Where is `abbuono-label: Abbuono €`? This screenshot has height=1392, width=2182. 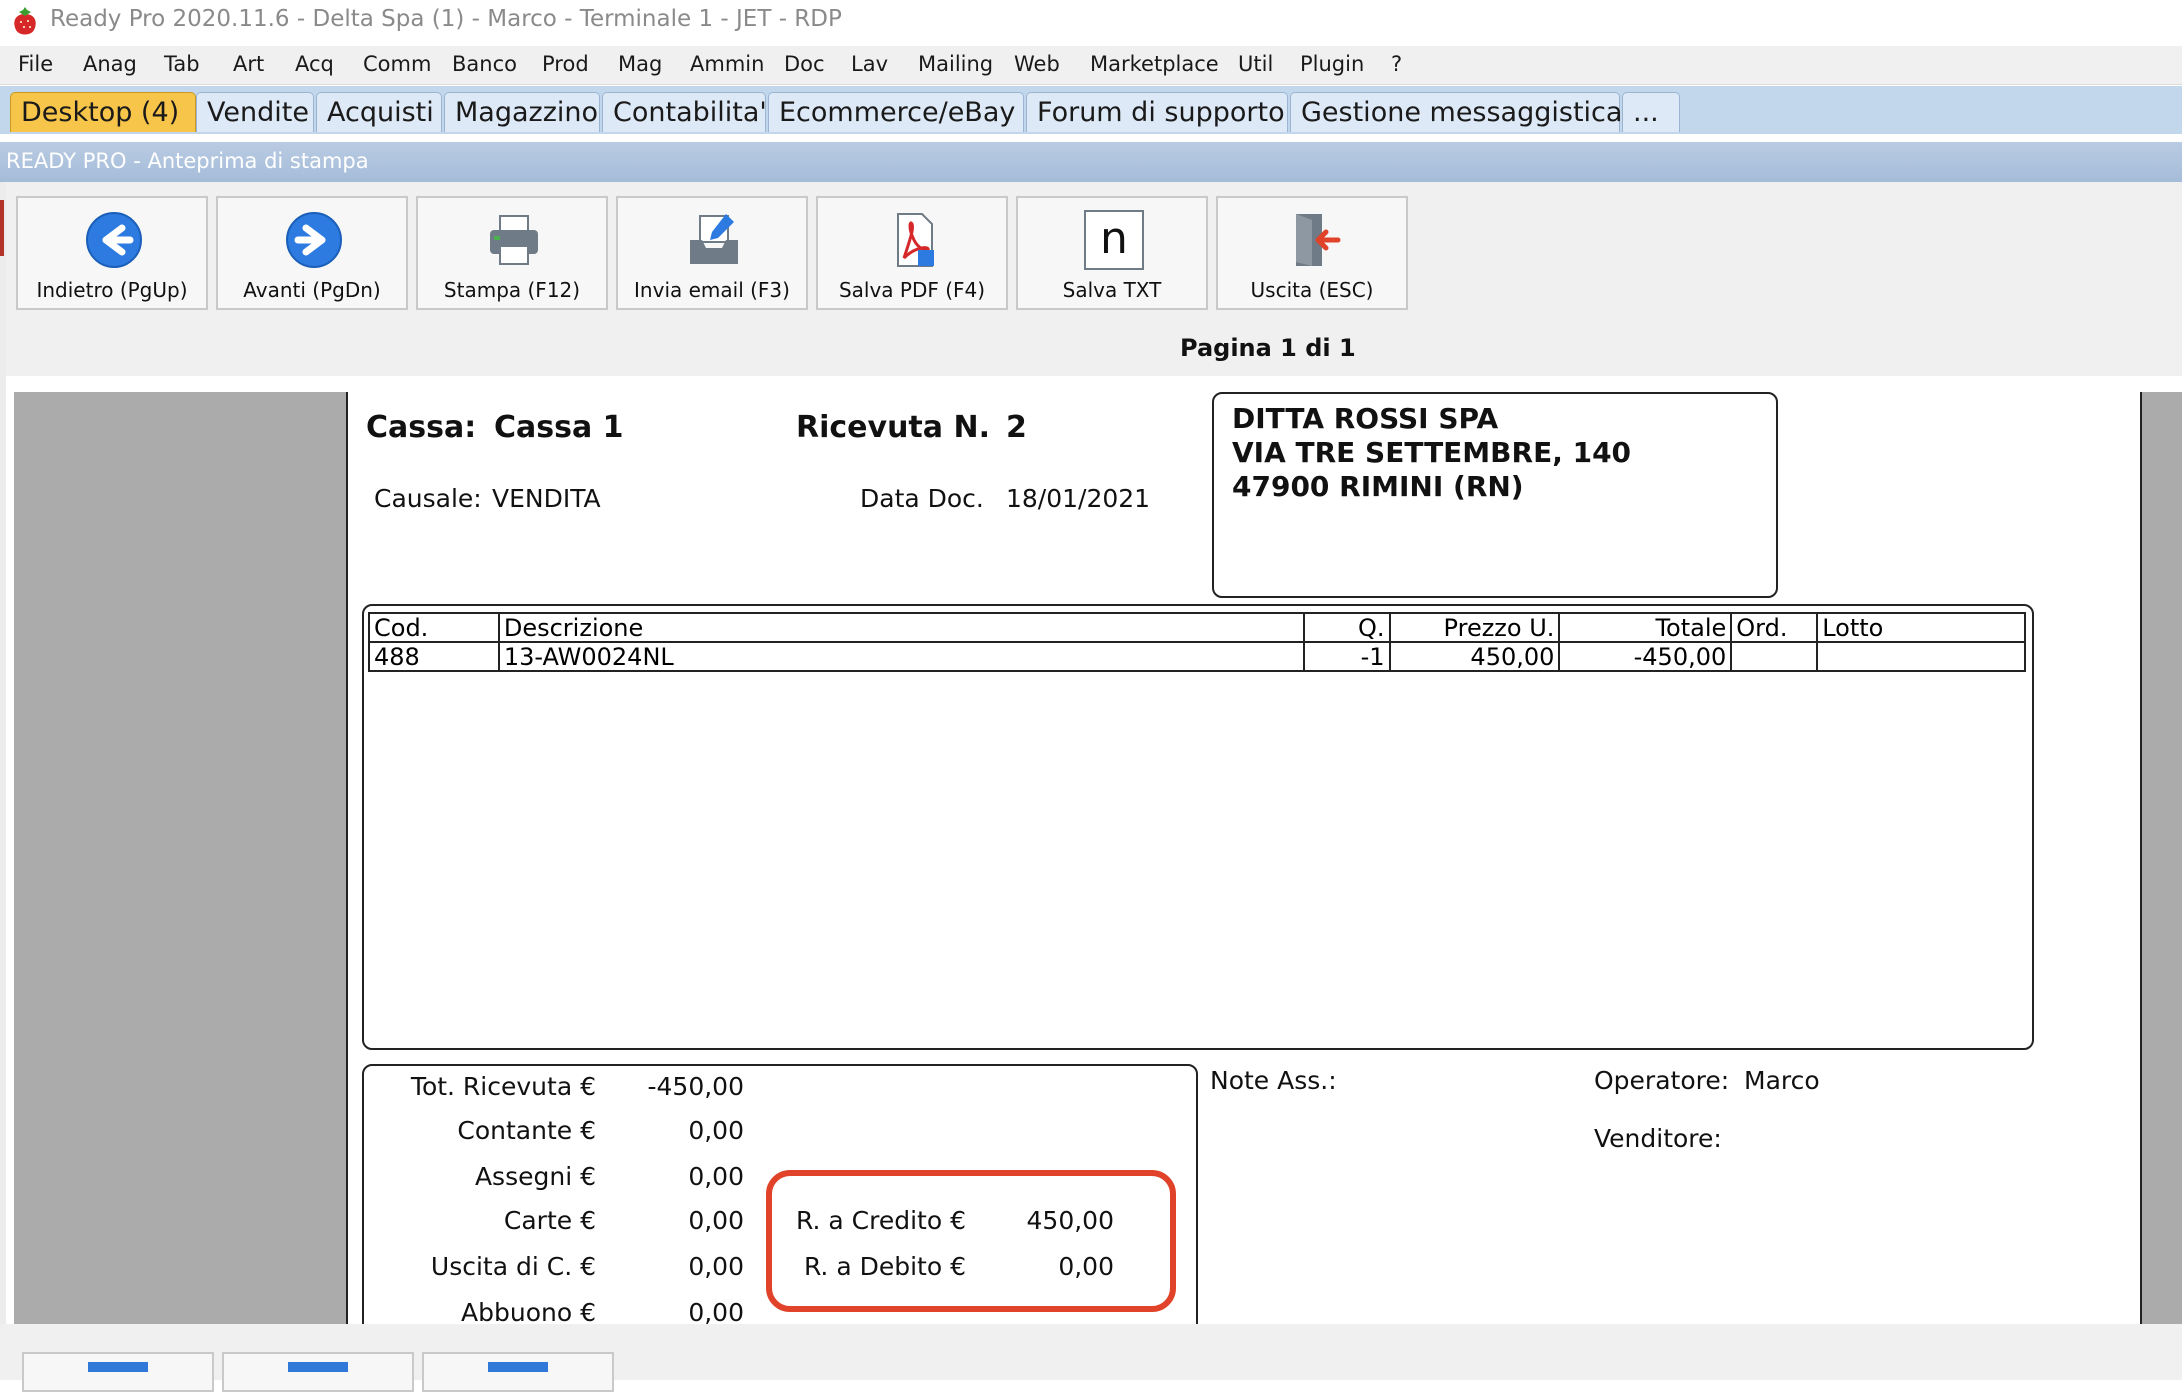
abbuono-label: Abbuono € is located at coordinates (528, 1312).